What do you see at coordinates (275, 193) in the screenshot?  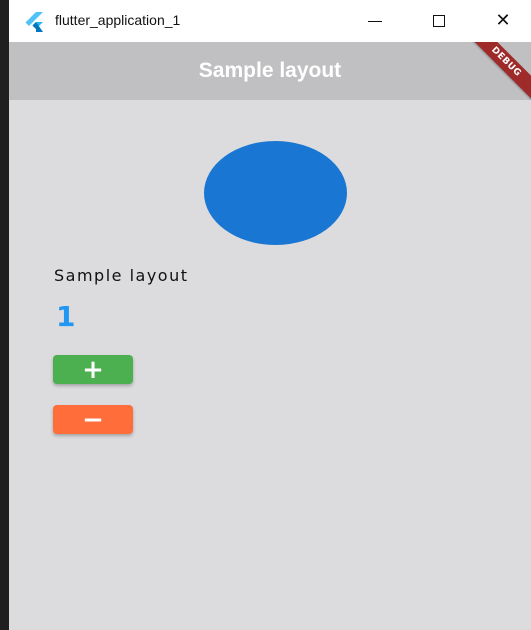 I see `blue-circle` at bounding box center [275, 193].